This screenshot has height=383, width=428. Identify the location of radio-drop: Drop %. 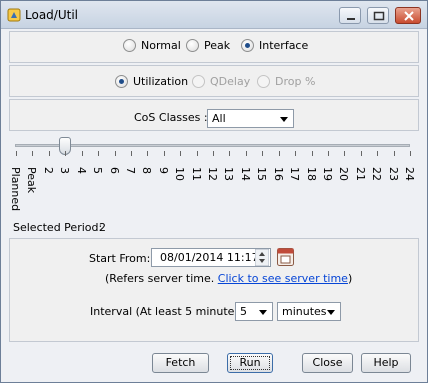
(286, 81).